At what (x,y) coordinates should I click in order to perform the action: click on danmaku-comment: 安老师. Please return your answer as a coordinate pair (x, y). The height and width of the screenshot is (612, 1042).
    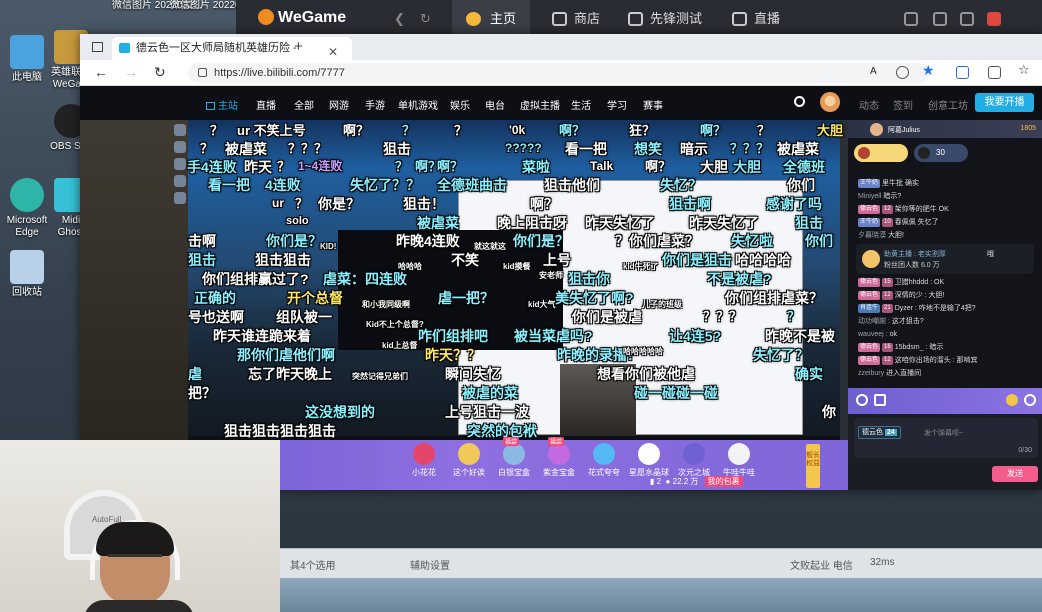
    Looking at the image, I should click on (551, 275).